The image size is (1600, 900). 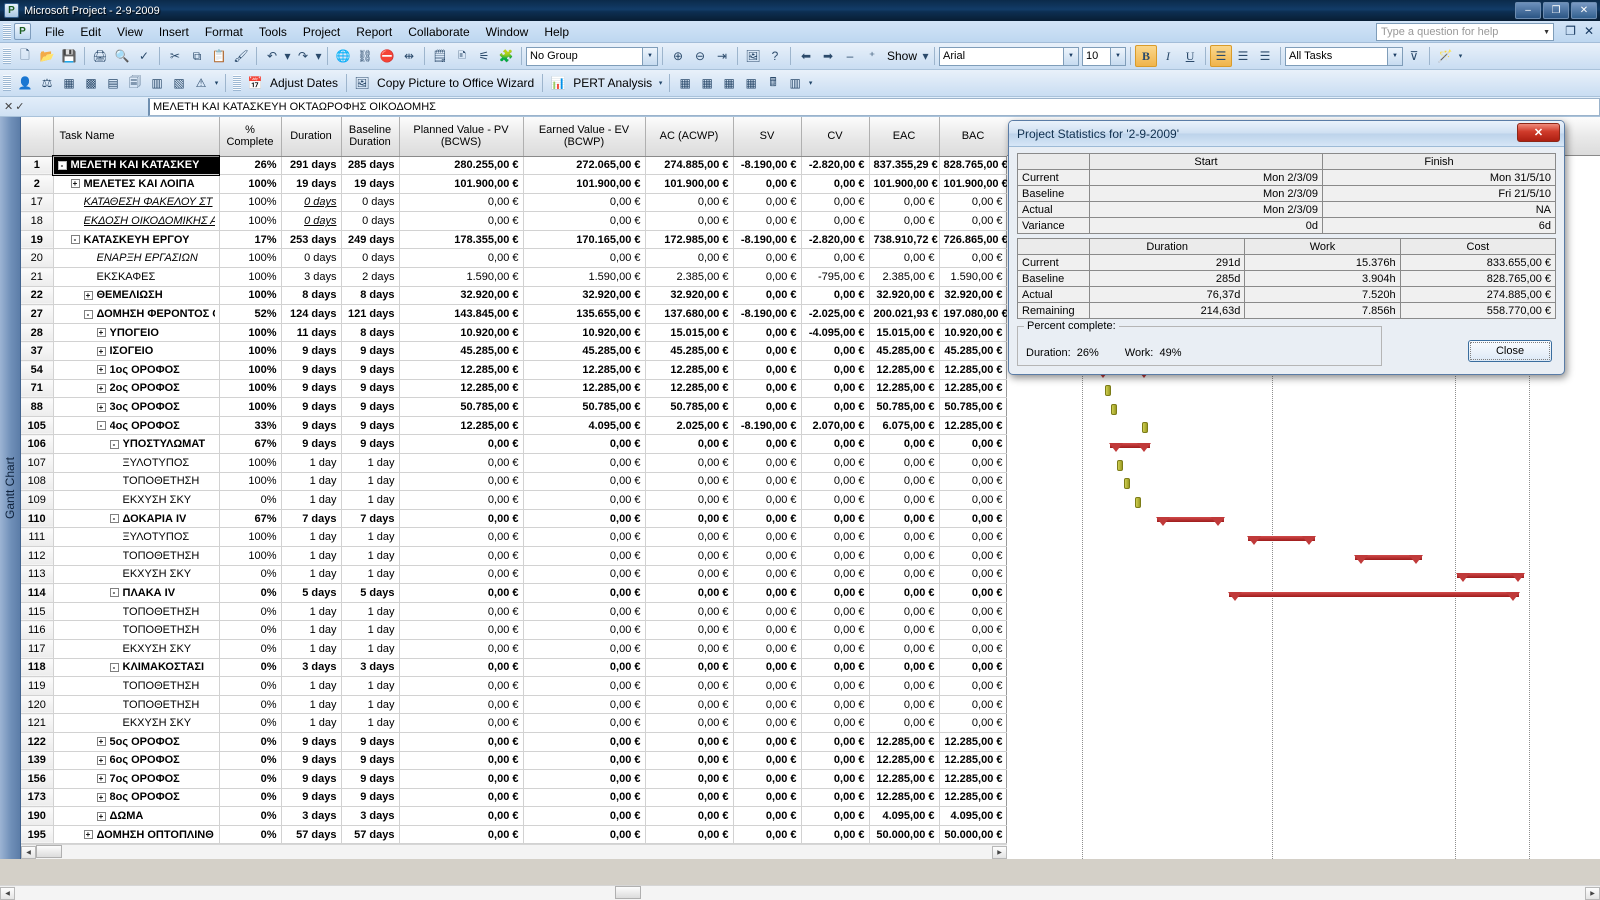 What do you see at coordinates (904, 184) in the screenshot?
I see `eac-cell: 101.900,00 €` at bounding box center [904, 184].